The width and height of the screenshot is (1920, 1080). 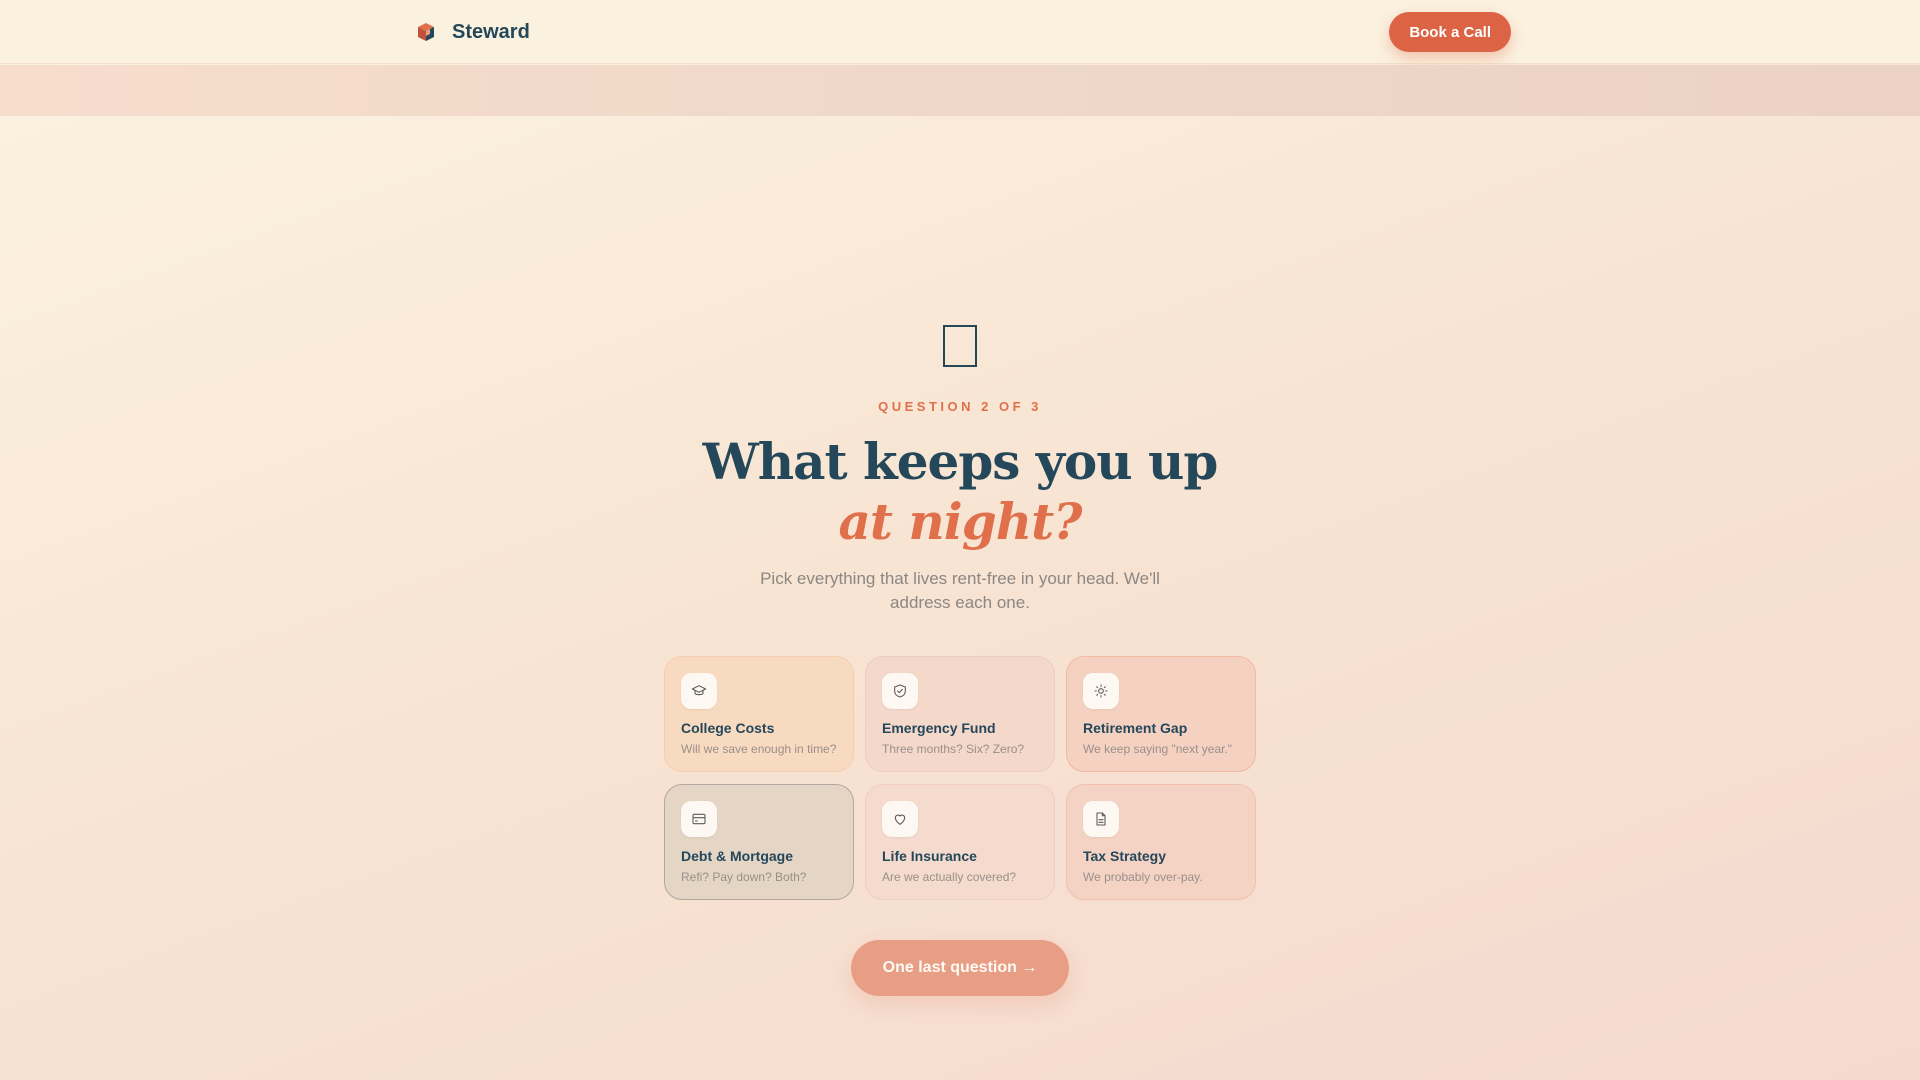 What do you see at coordinates (960, 714) in the screenshot?
I see `option-emergency-fund: Emergency Fund Three months? Six? Zero?` at bounding box center [960, 714].